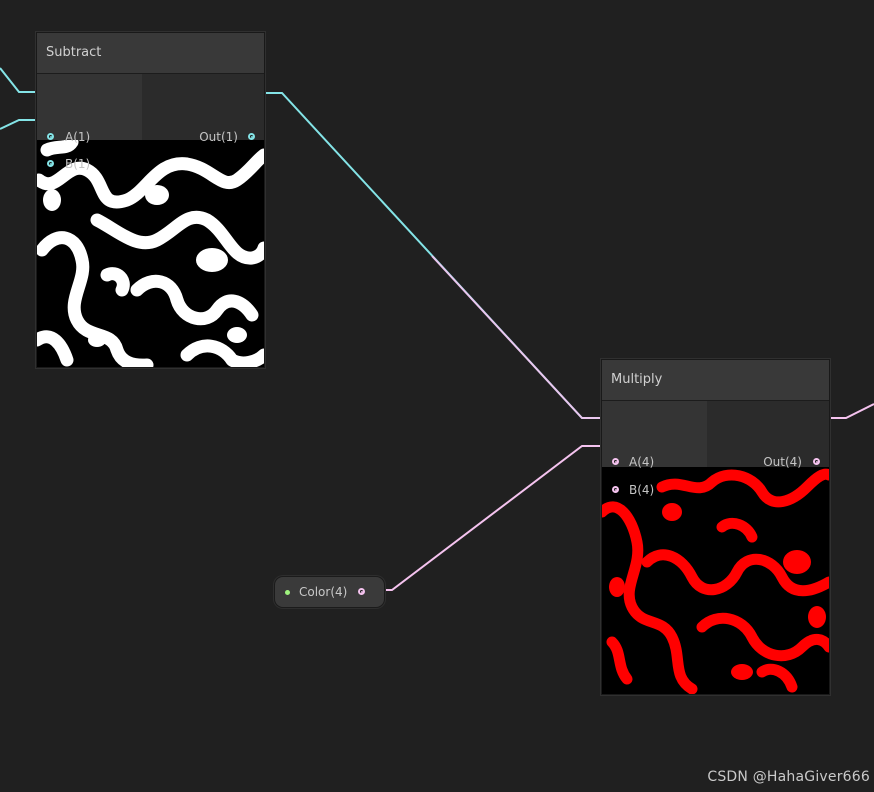 This screenshot has width=874, height=792. Describe the element at coordinates (150, 253) in the screenshot. I see `subtract-preview-image` at that location.